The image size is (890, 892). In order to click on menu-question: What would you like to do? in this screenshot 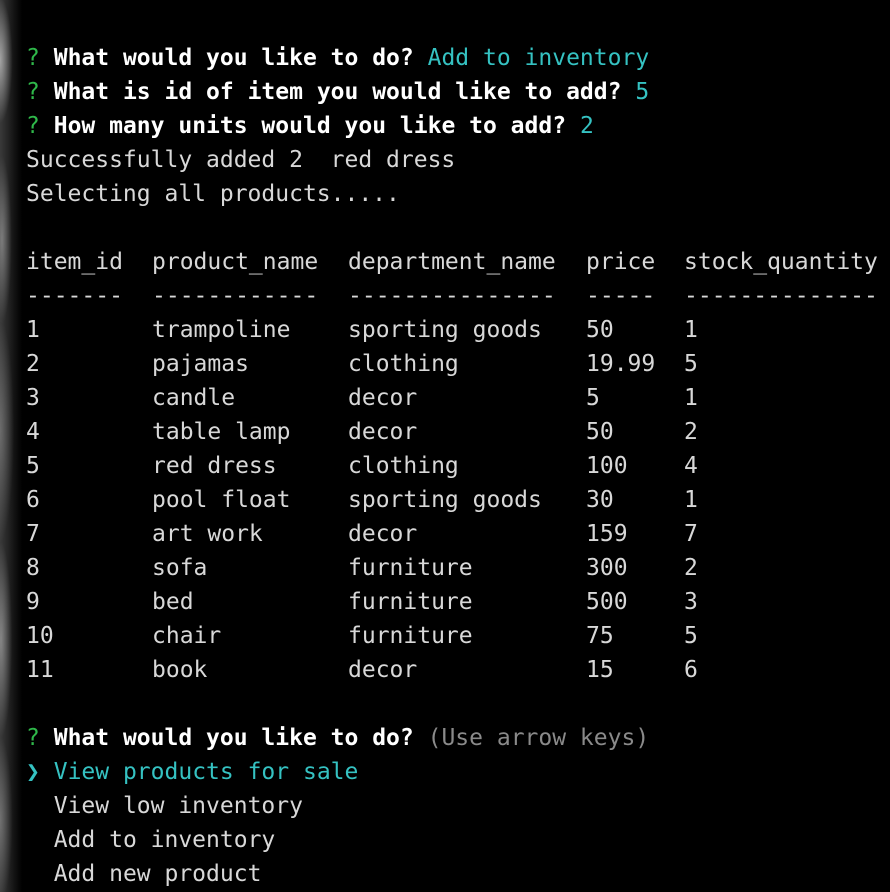, I will do `click(233, 738)`.